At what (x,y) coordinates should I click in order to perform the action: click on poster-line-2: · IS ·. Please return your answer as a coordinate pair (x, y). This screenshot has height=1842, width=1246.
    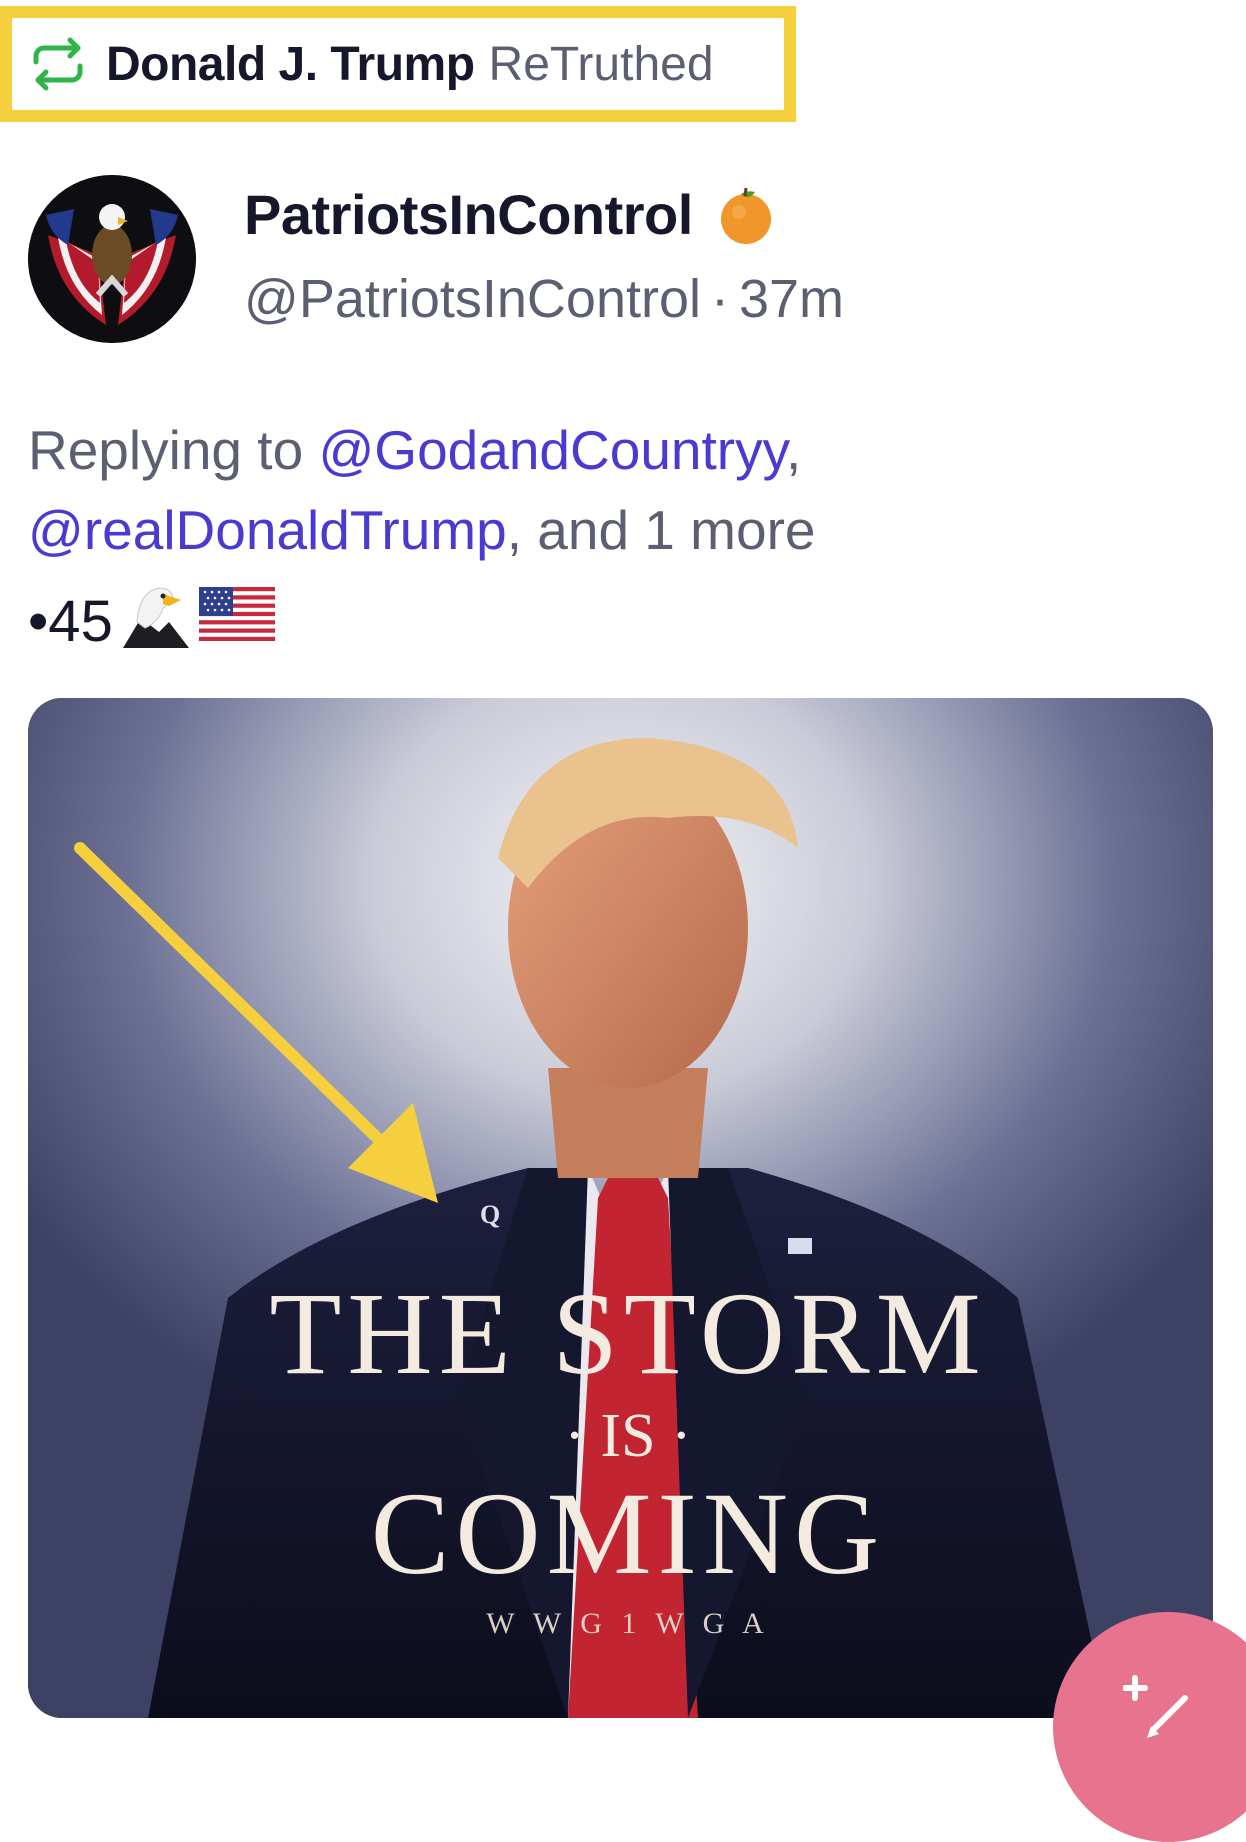
    Looking at the image, I should click on (627, 1436).